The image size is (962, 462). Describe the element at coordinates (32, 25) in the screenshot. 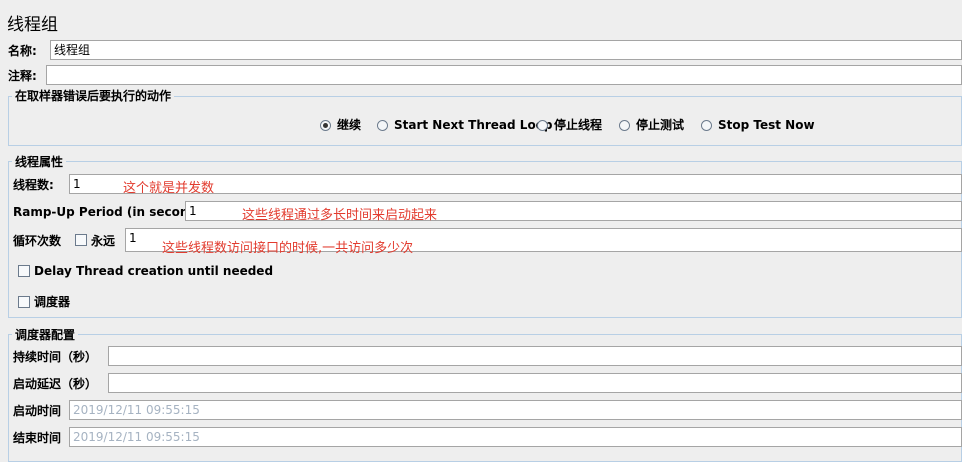

I see `page-title: 线程组` at that location.